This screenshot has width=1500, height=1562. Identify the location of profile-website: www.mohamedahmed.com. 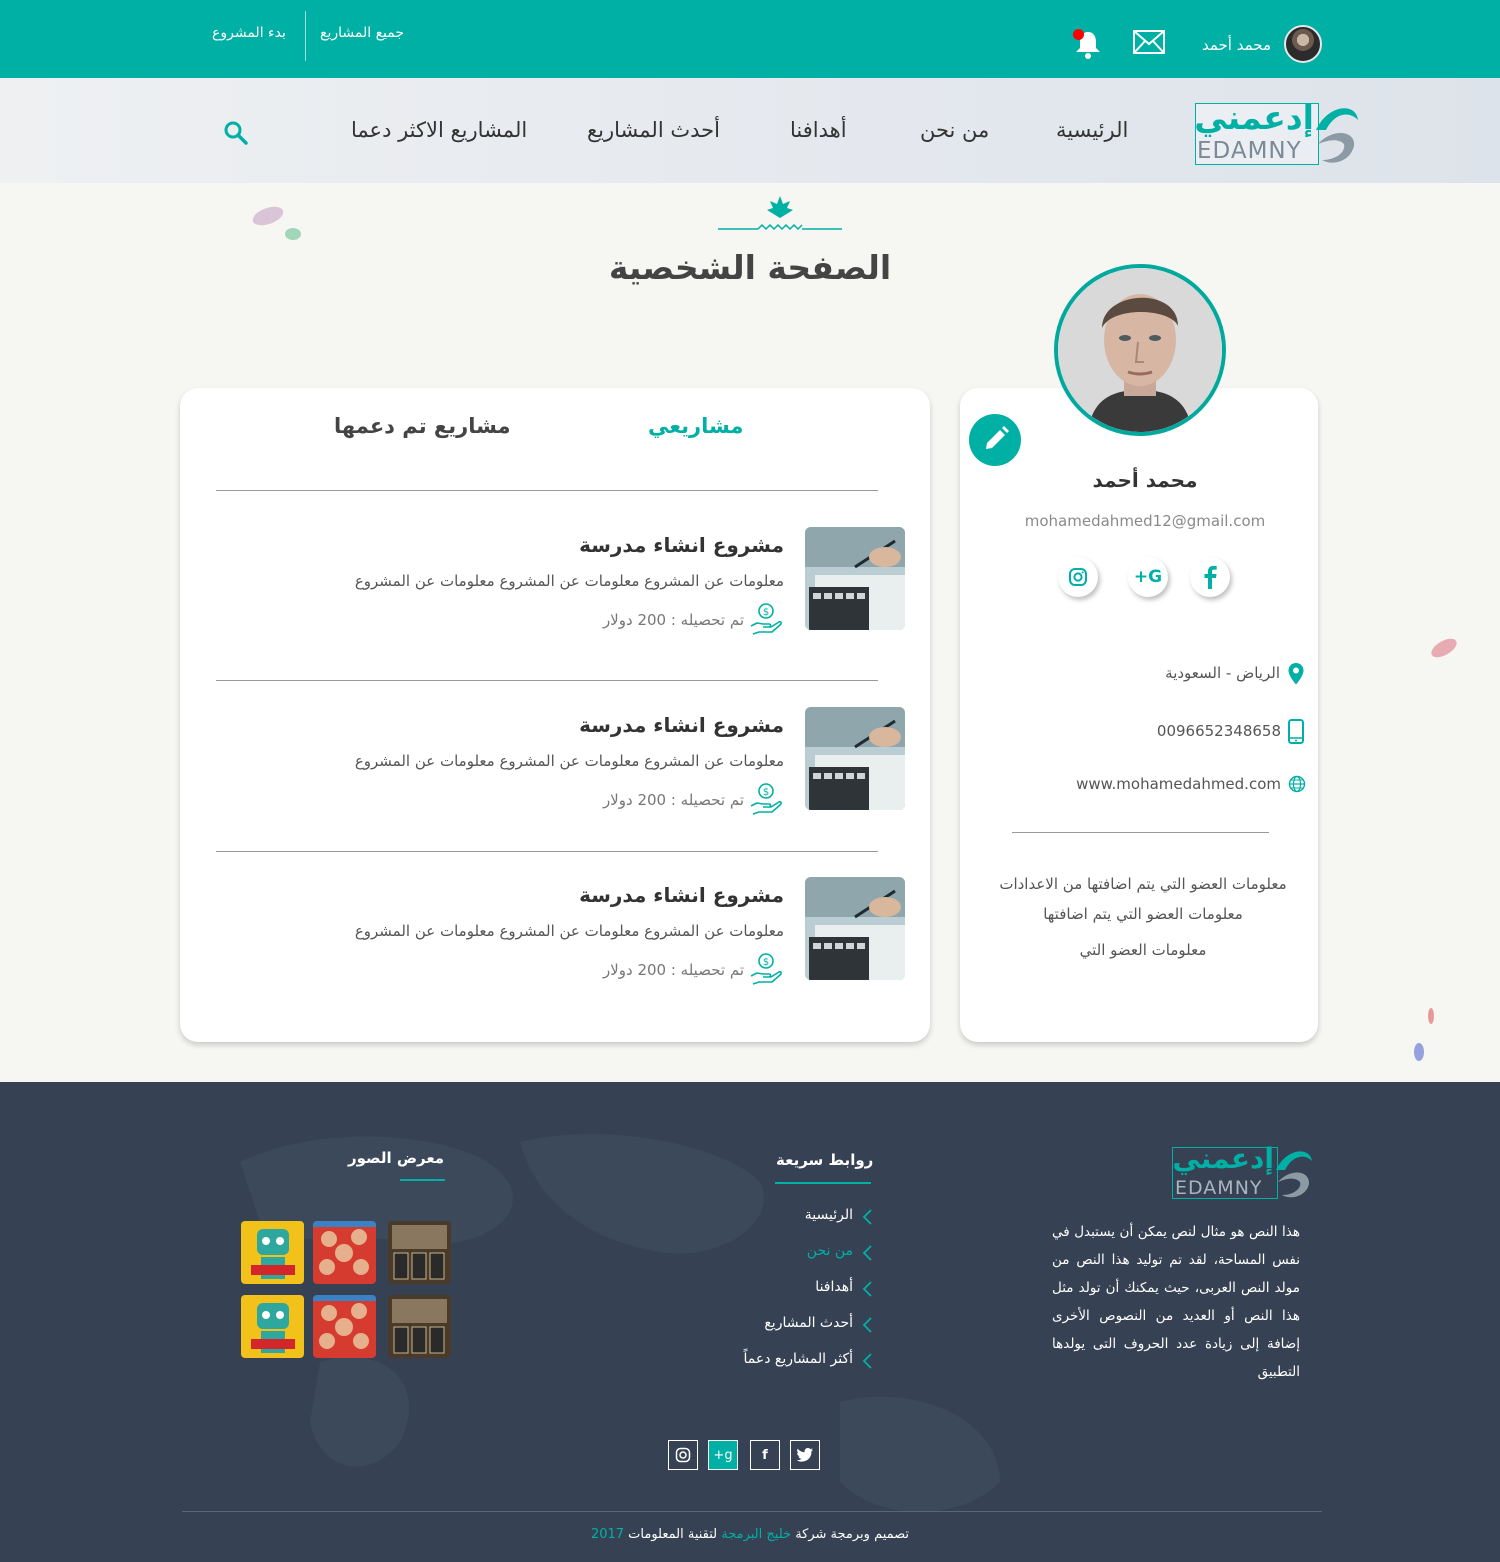
(1160, 784).